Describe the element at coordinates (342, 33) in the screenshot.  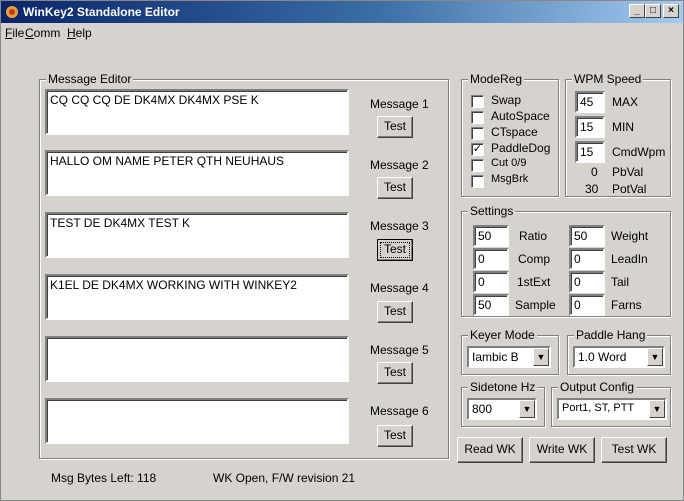
I see `menu-bar: File Comm Help` at that location.